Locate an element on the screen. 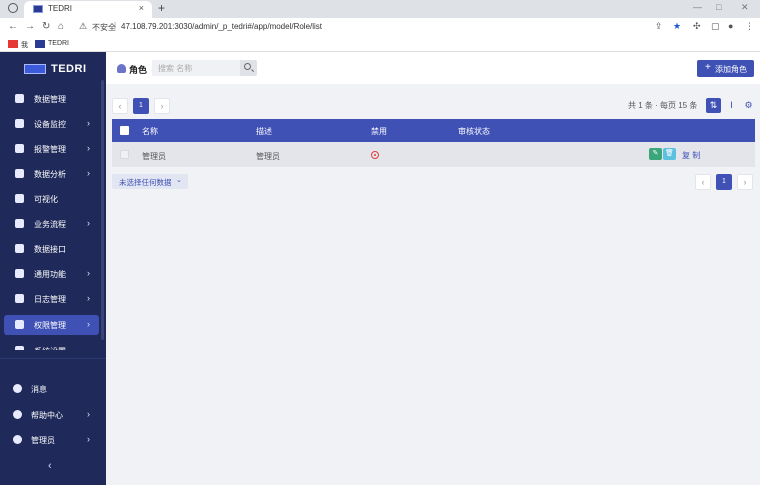 The image size is (760, 485). sidebar-item-apps: 通用功能 › is located at coordinates (51, 274).